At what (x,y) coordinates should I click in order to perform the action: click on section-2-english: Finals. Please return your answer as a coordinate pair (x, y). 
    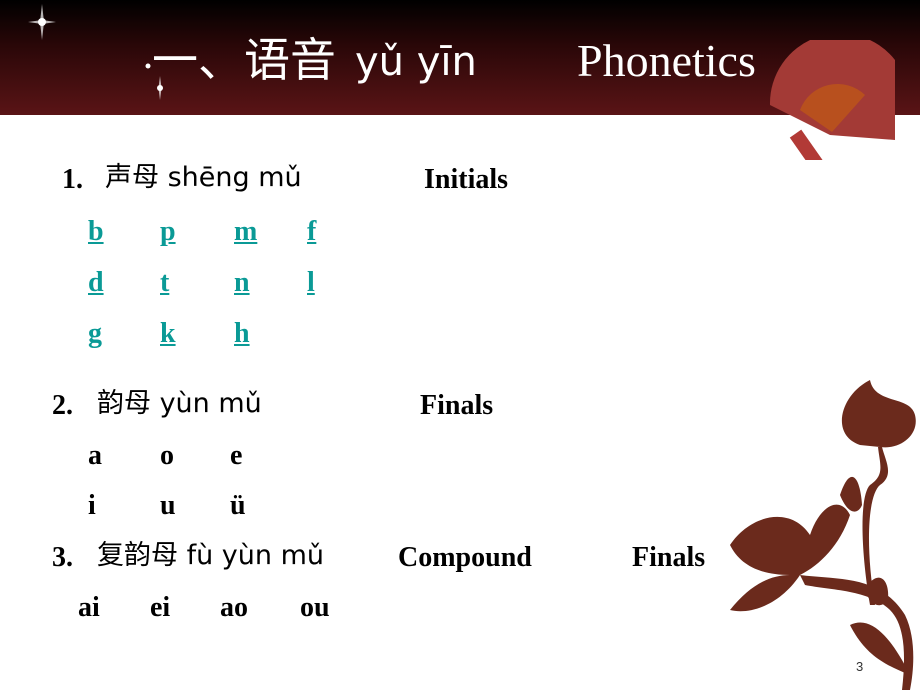
    Looking at the image, I should click on (457, 405).